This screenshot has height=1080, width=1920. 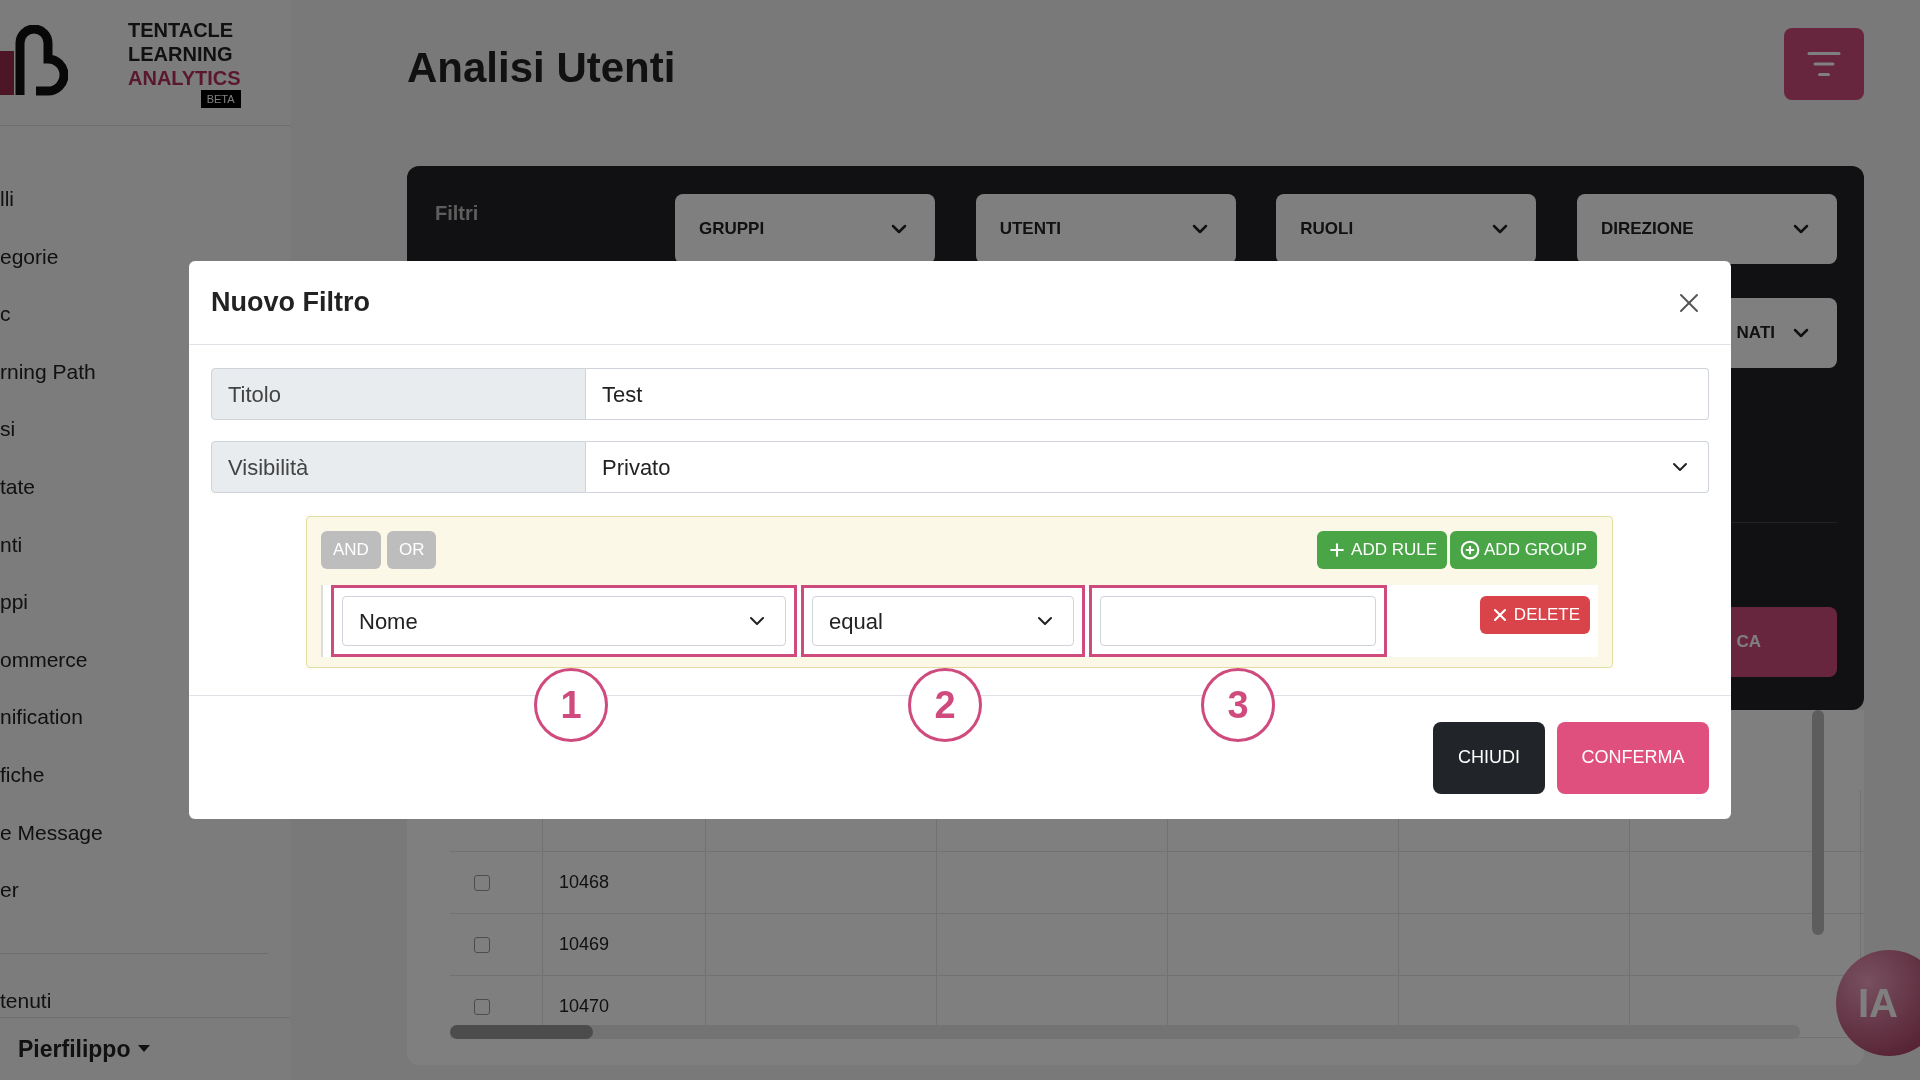 I want to click on field-select: Nome, so click(x=564, y=621).